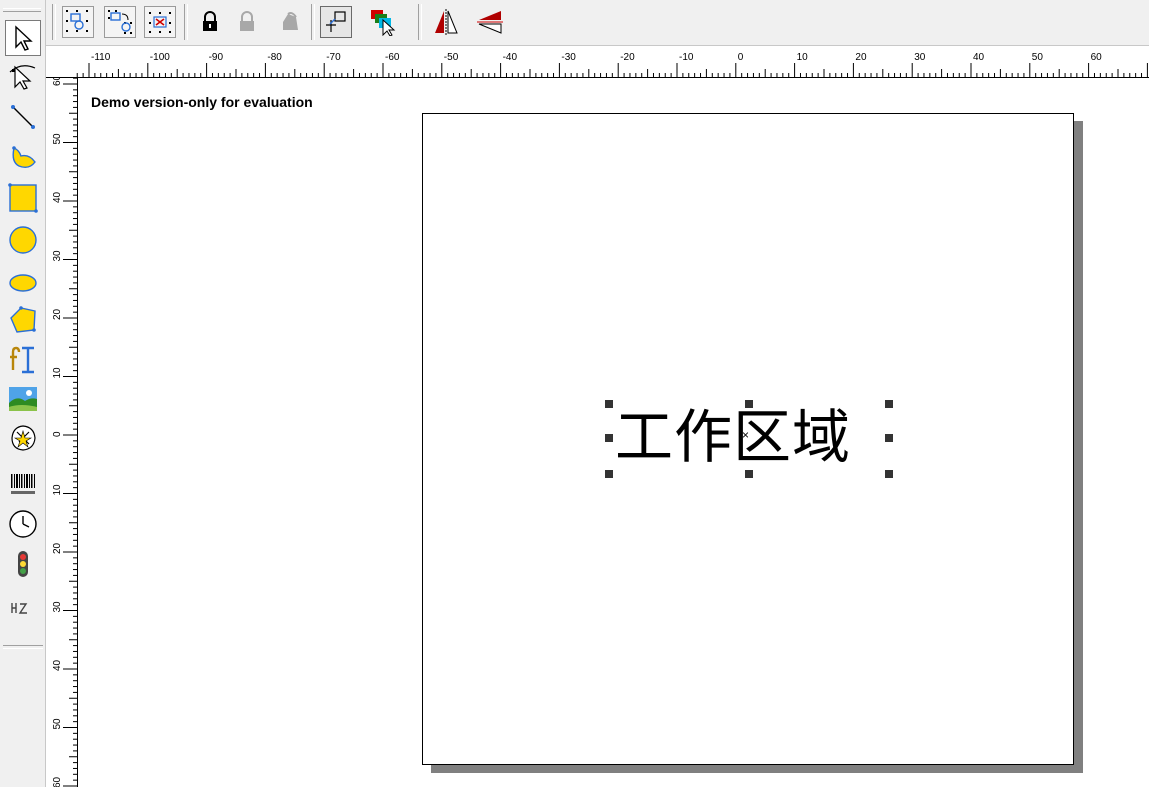  Describe the element at coordinates (686, 57) in the screenshot. I see `ruler-label: -10` at that location.